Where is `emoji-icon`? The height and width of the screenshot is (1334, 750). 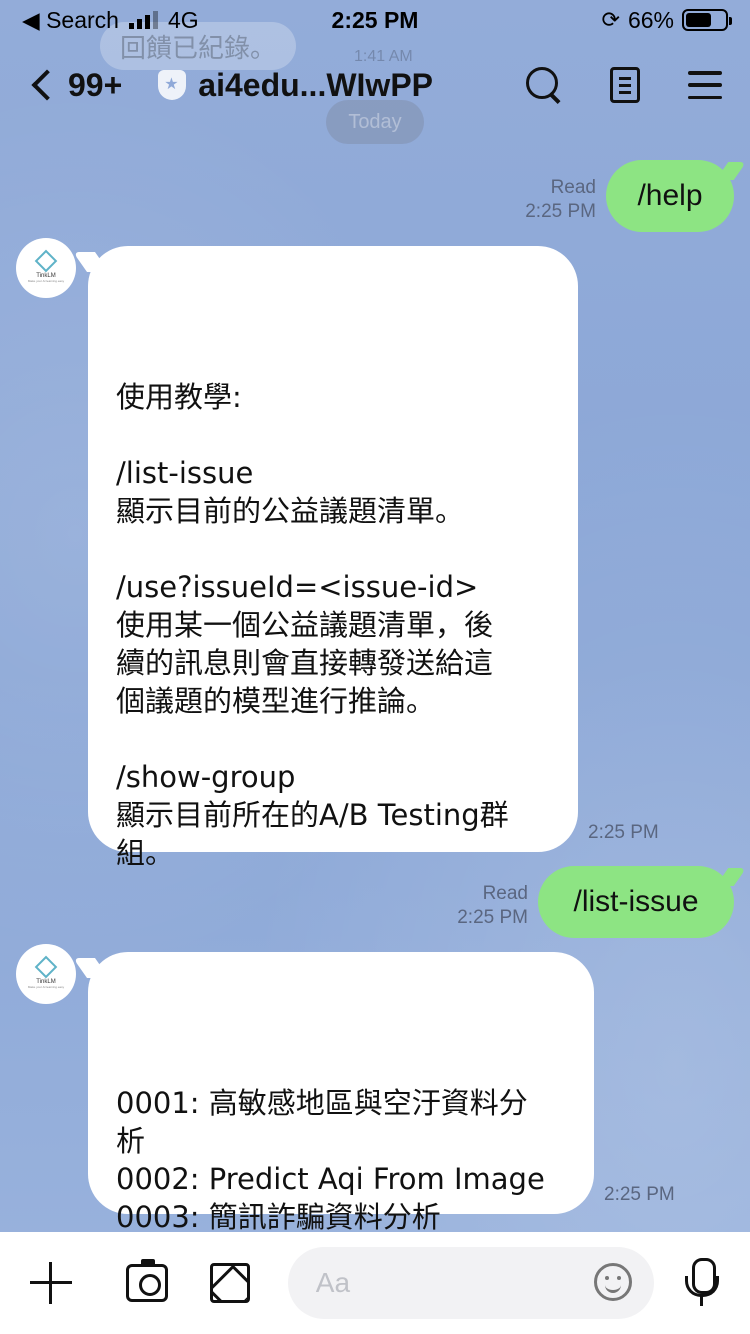 emoji-icon is located at coordinates (613, 1282).